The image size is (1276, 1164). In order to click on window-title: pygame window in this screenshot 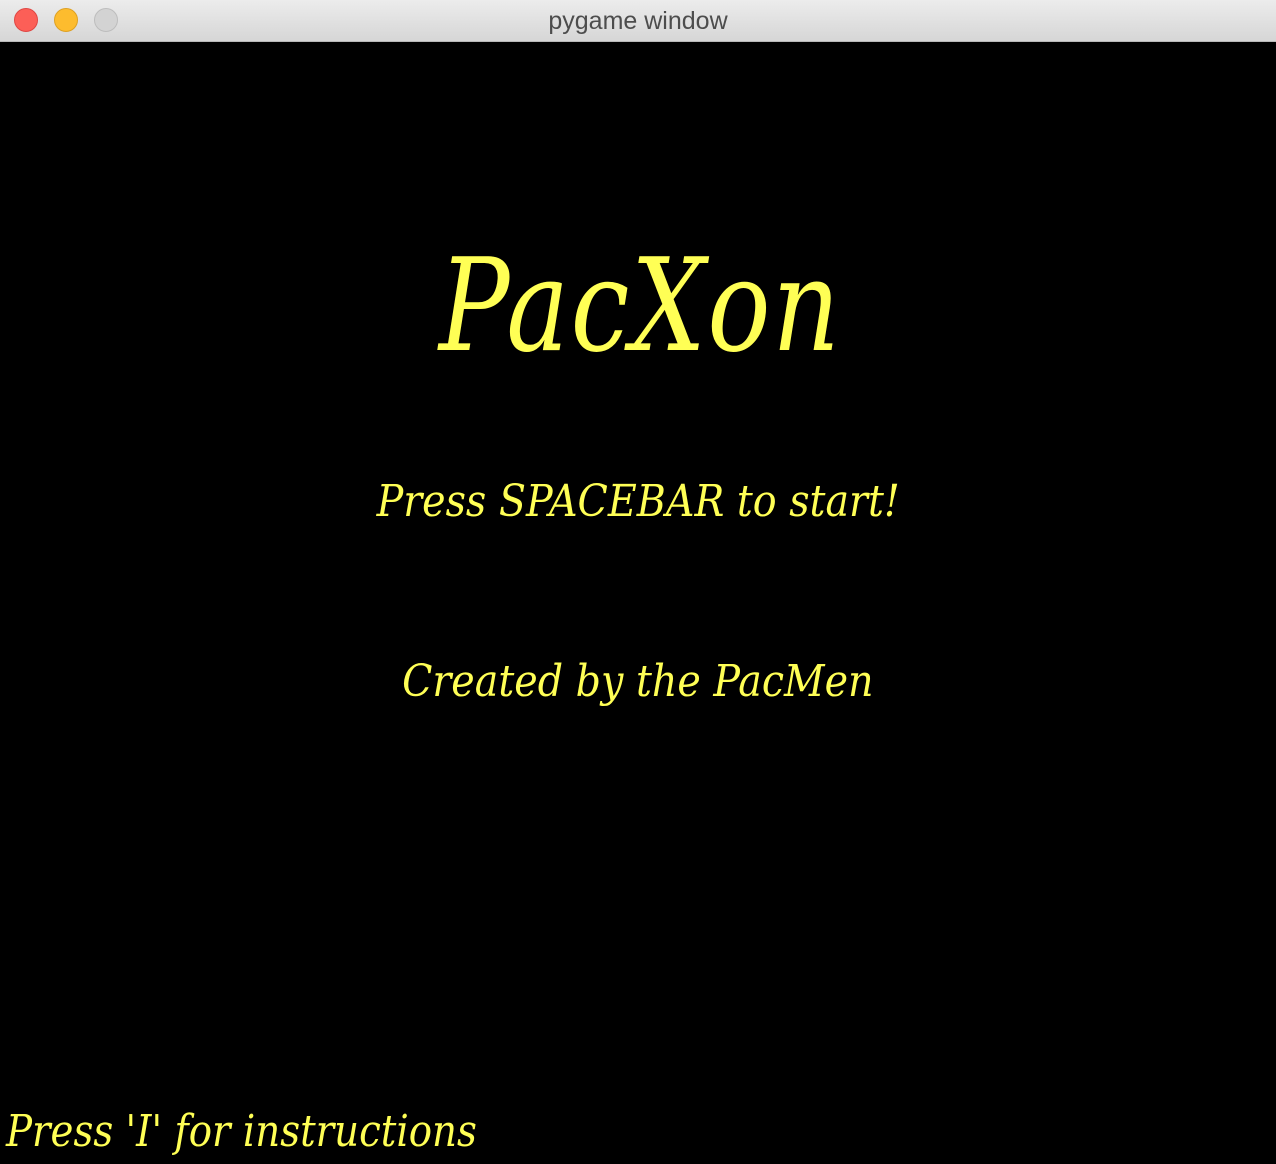, I will do `click(638, 21)`.